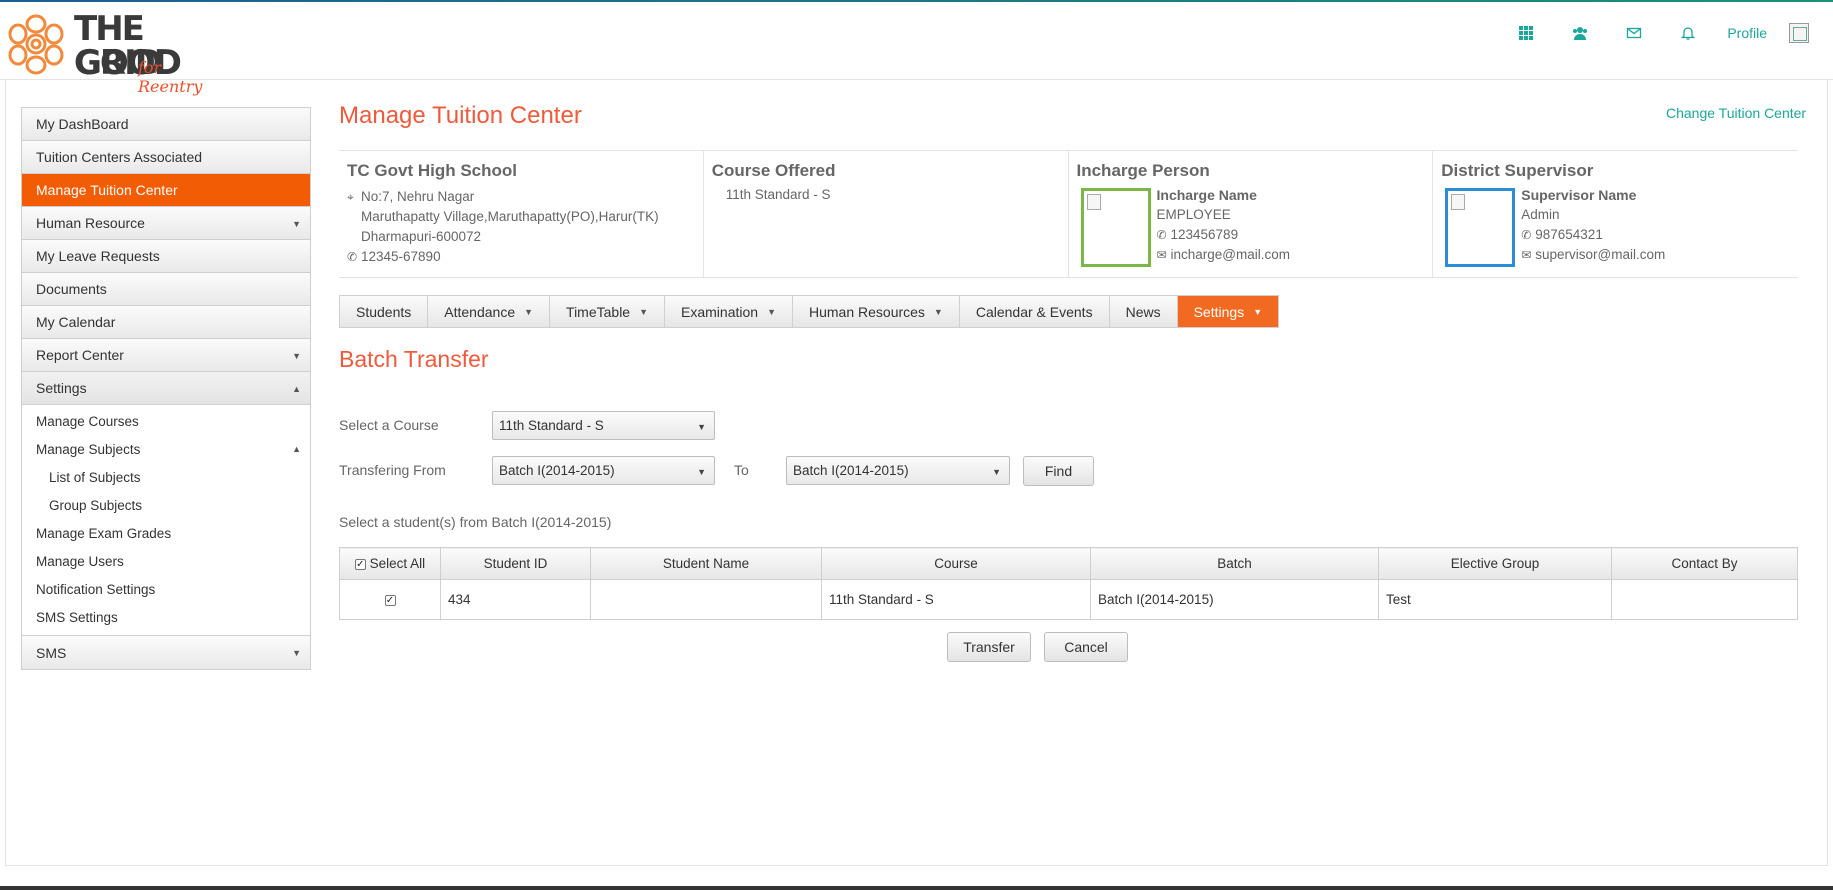 The image size is (1833, 890). I want to click on sidebar-item-manage-tuition-center: Manage Tuition Center, so click(166, 190).